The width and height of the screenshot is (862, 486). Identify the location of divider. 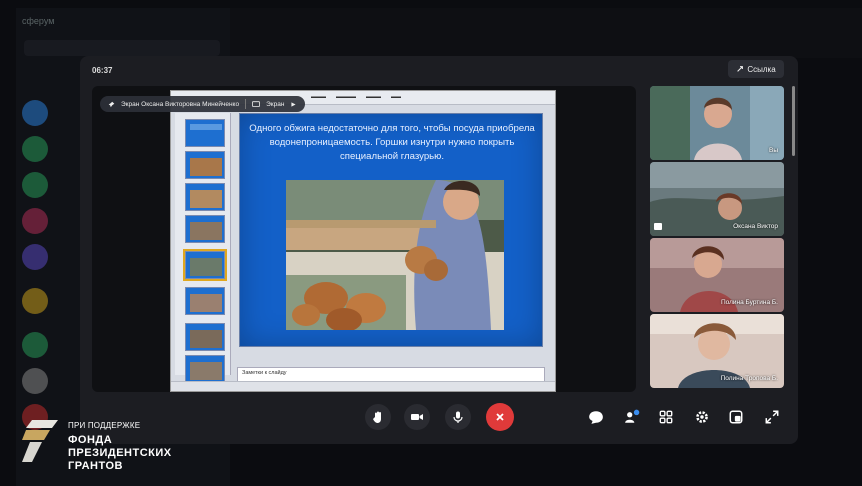
(246, 104).